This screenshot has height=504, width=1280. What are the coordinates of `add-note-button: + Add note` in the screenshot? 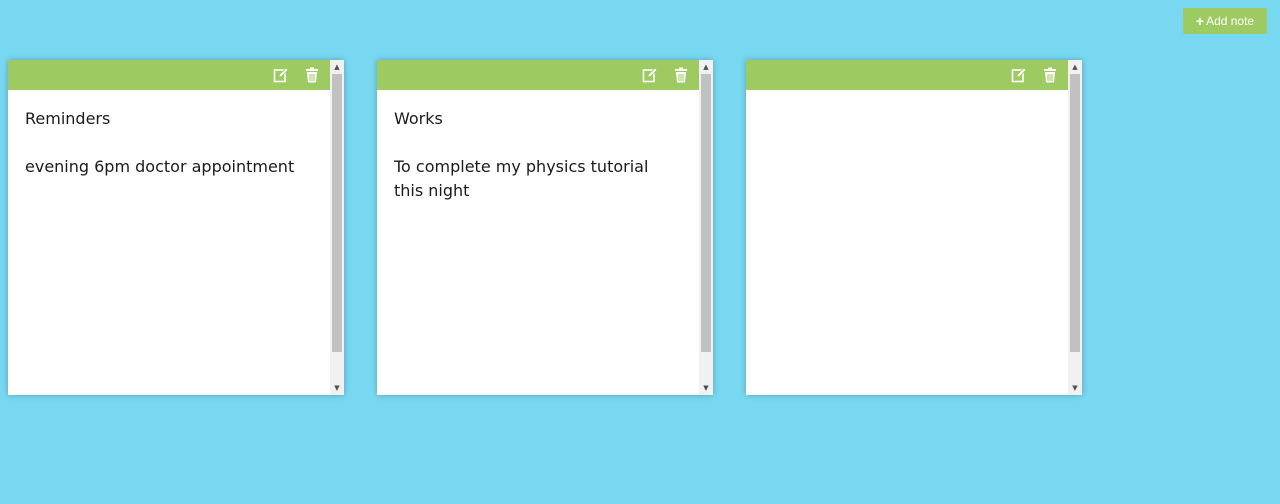 It's located at (1225, 21).